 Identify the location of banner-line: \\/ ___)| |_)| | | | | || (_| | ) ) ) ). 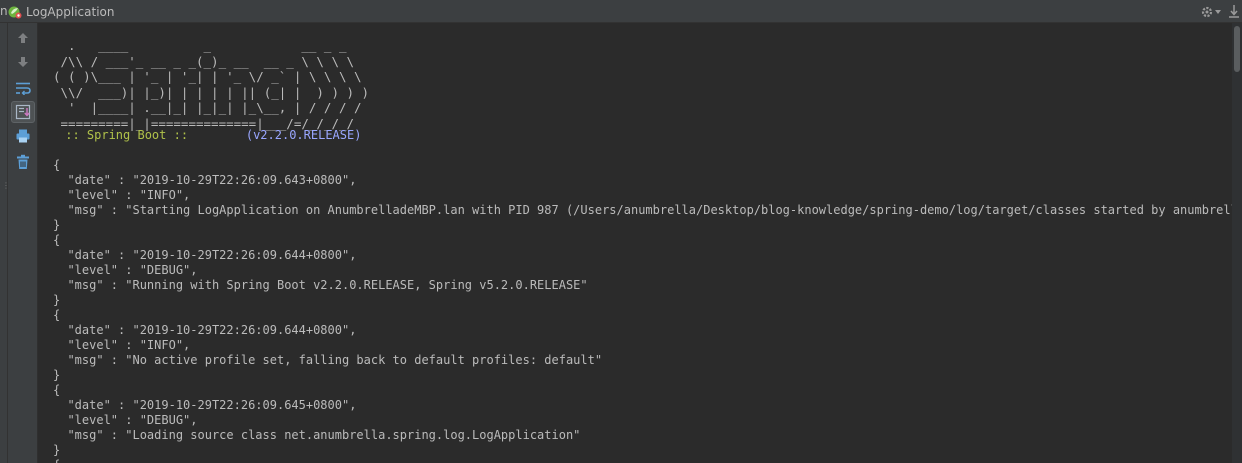
(211, 92).